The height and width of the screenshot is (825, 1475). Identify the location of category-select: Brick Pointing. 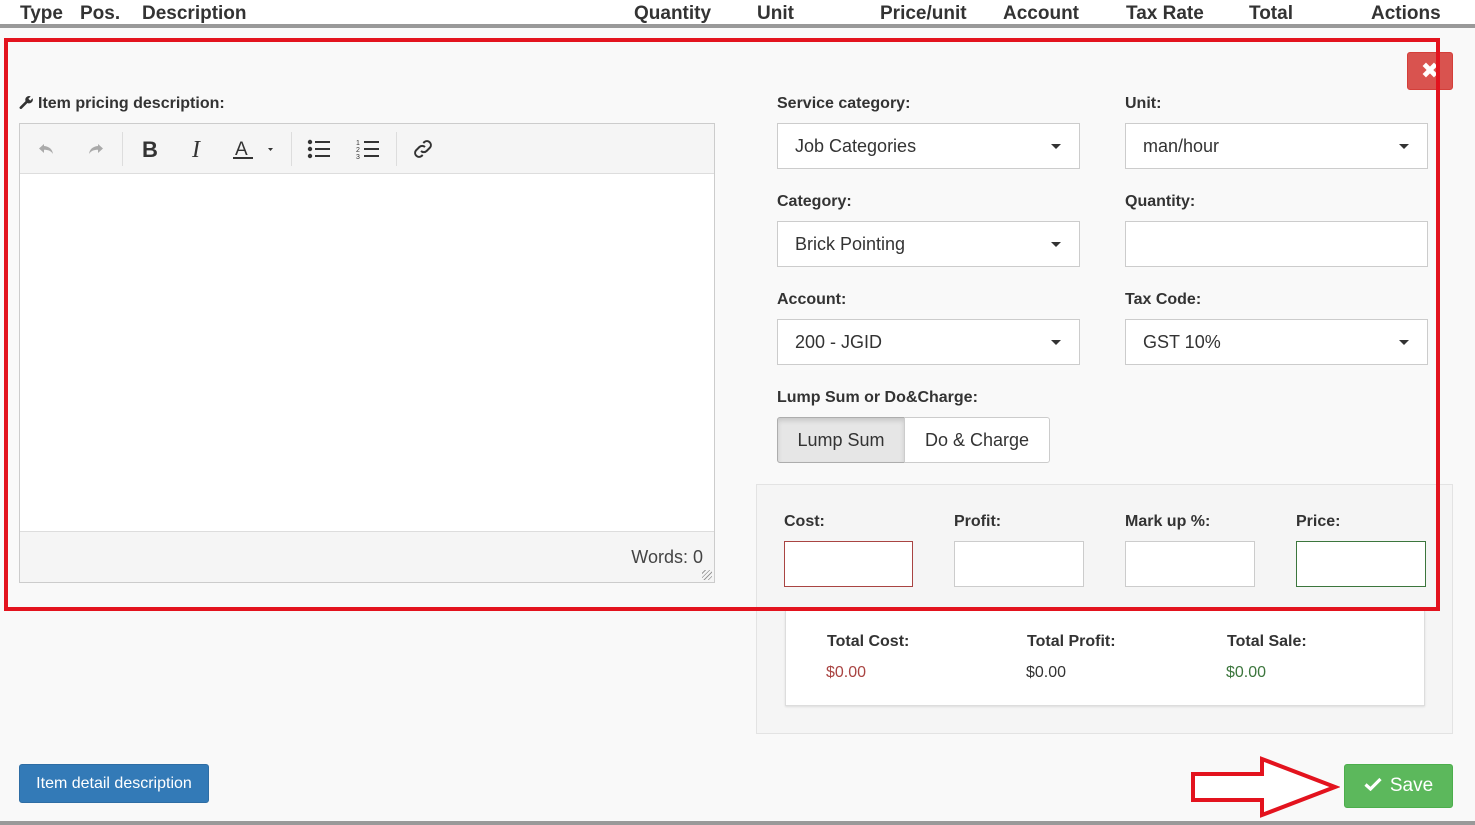
(928, 244).